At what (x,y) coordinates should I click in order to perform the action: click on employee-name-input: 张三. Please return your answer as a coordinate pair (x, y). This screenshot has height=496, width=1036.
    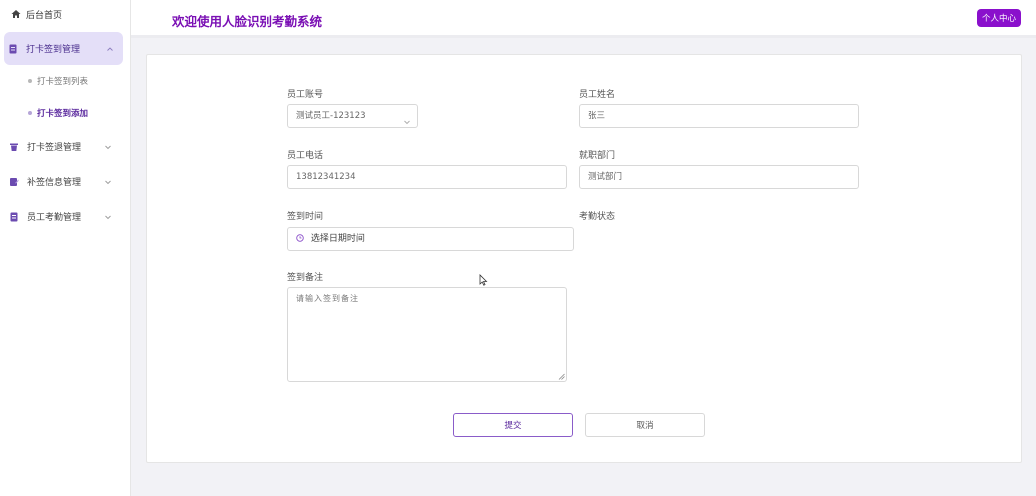
    Looking at the image, I should click on (719, 116).